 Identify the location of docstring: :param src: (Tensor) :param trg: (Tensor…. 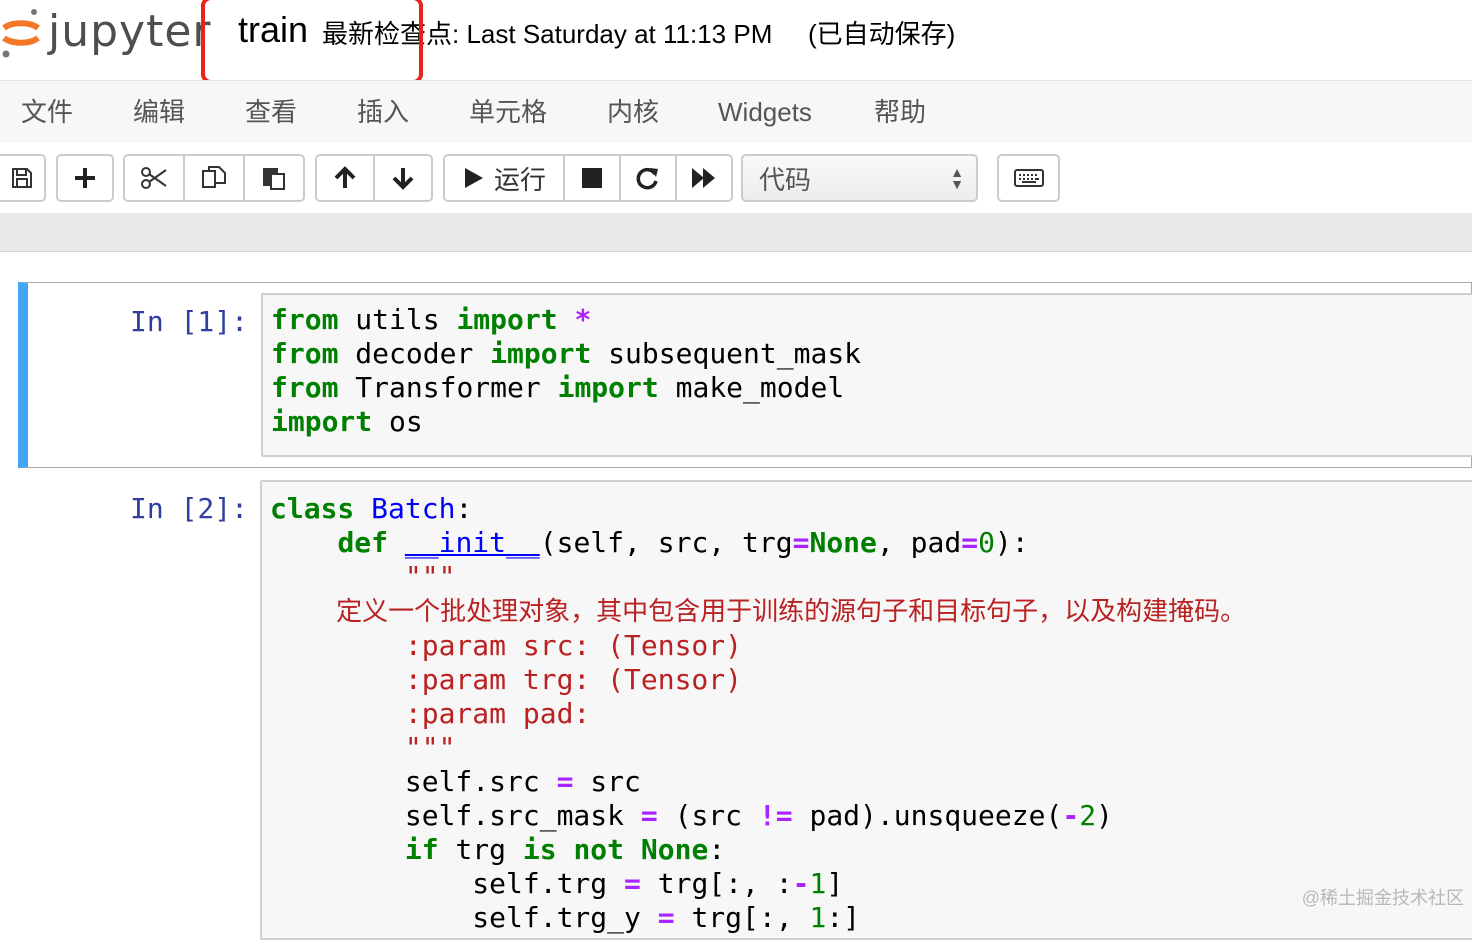
(573, 696).